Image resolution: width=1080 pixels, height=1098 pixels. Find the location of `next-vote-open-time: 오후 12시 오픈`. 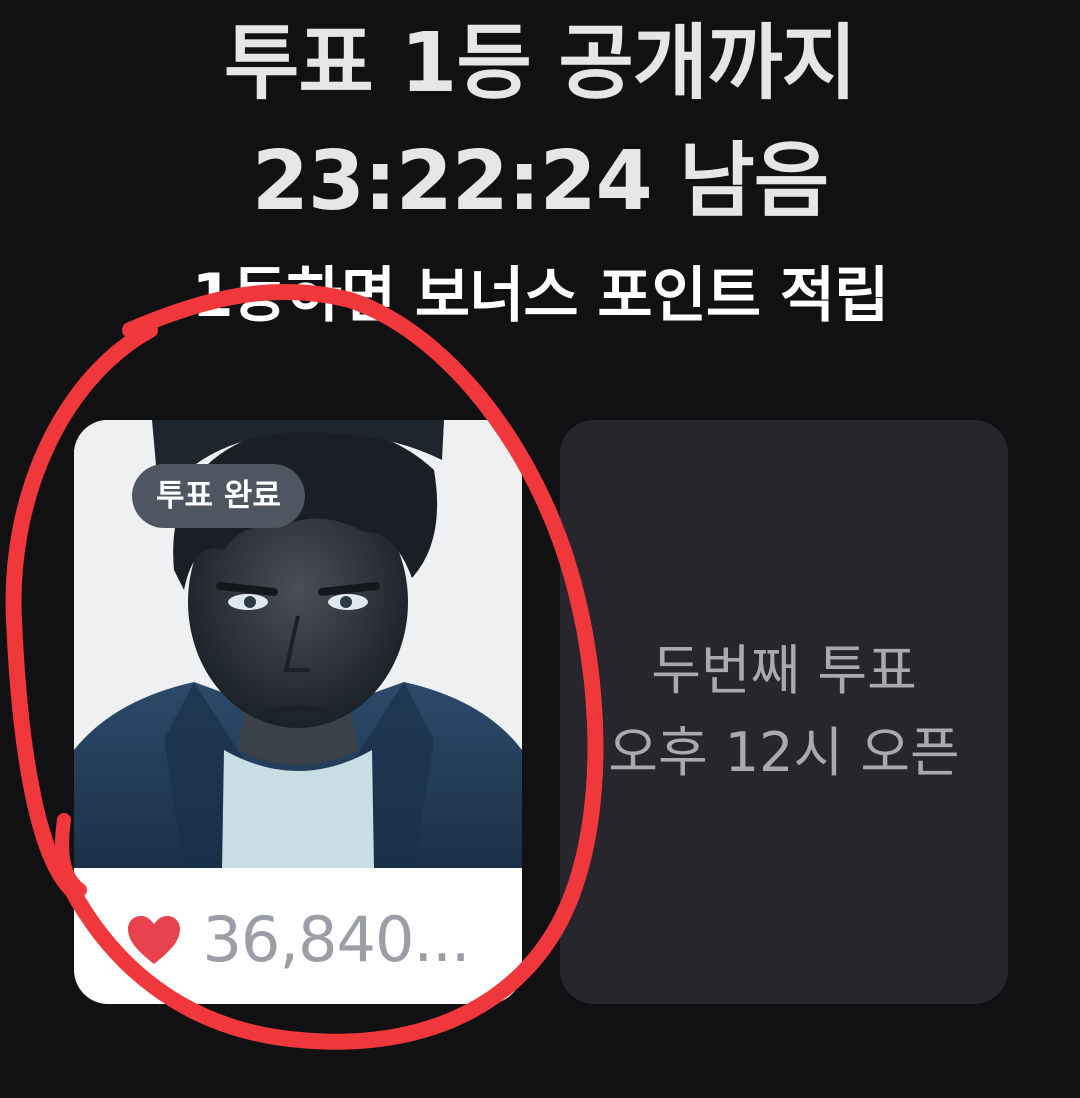

next-vote-open-time: 오후 12시 오픈 is located at coordinates (784, 752).